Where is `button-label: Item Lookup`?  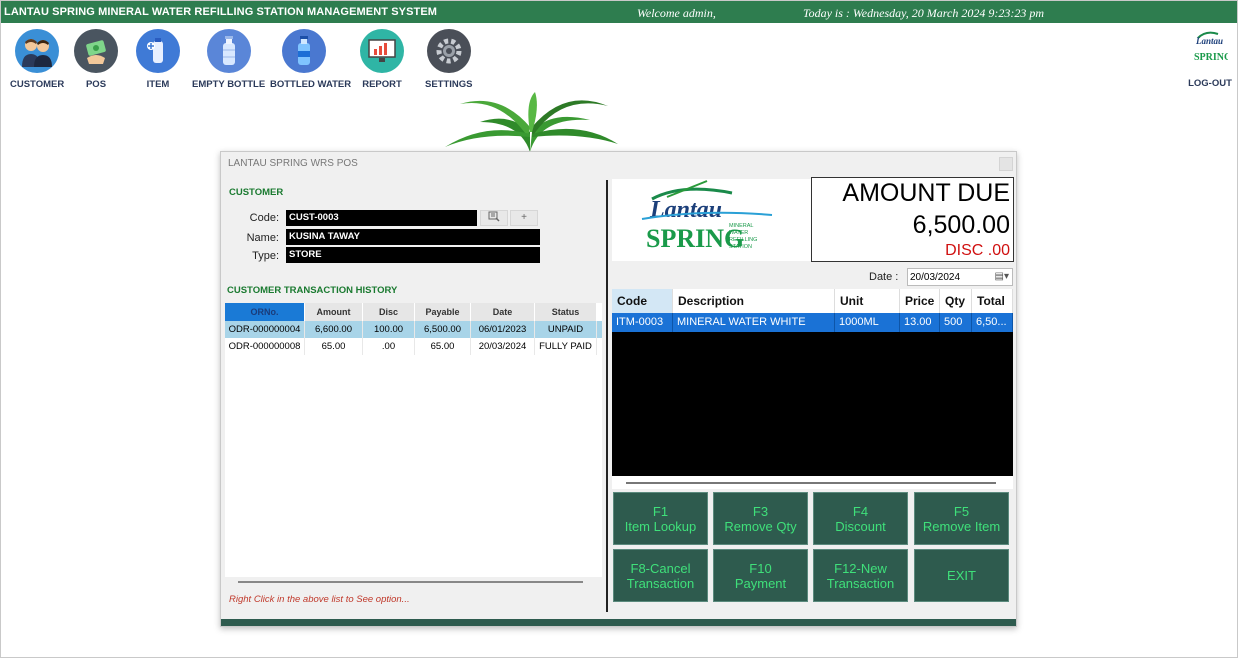 button-label: Item Lookup is located at coordinates (660, 526).